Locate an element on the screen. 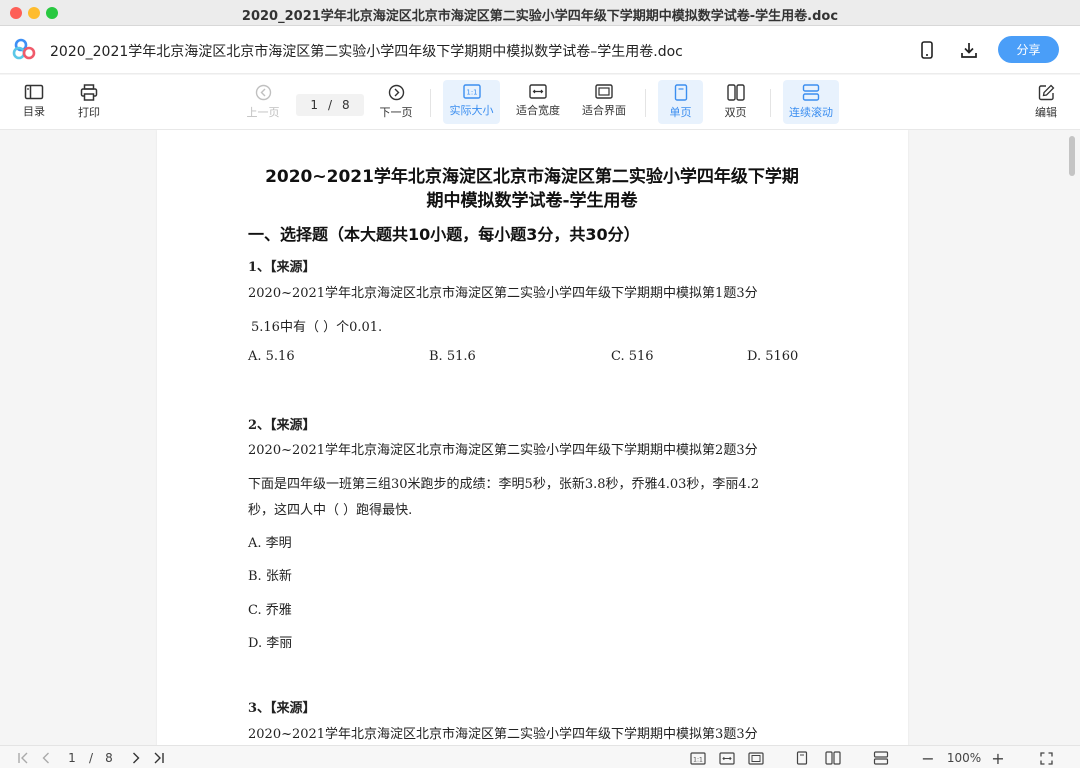  single-page-button: 单页 is located at coordinates (680, 102).